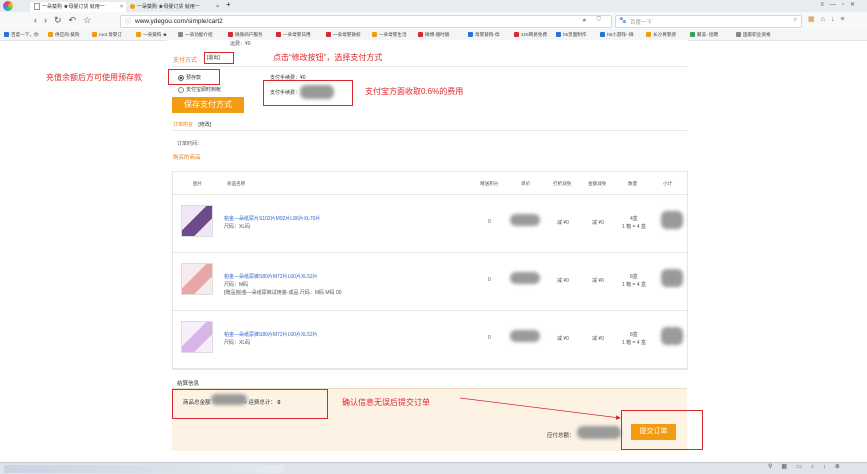  I want to click on grid-icon: ▦, so click(788, 467).